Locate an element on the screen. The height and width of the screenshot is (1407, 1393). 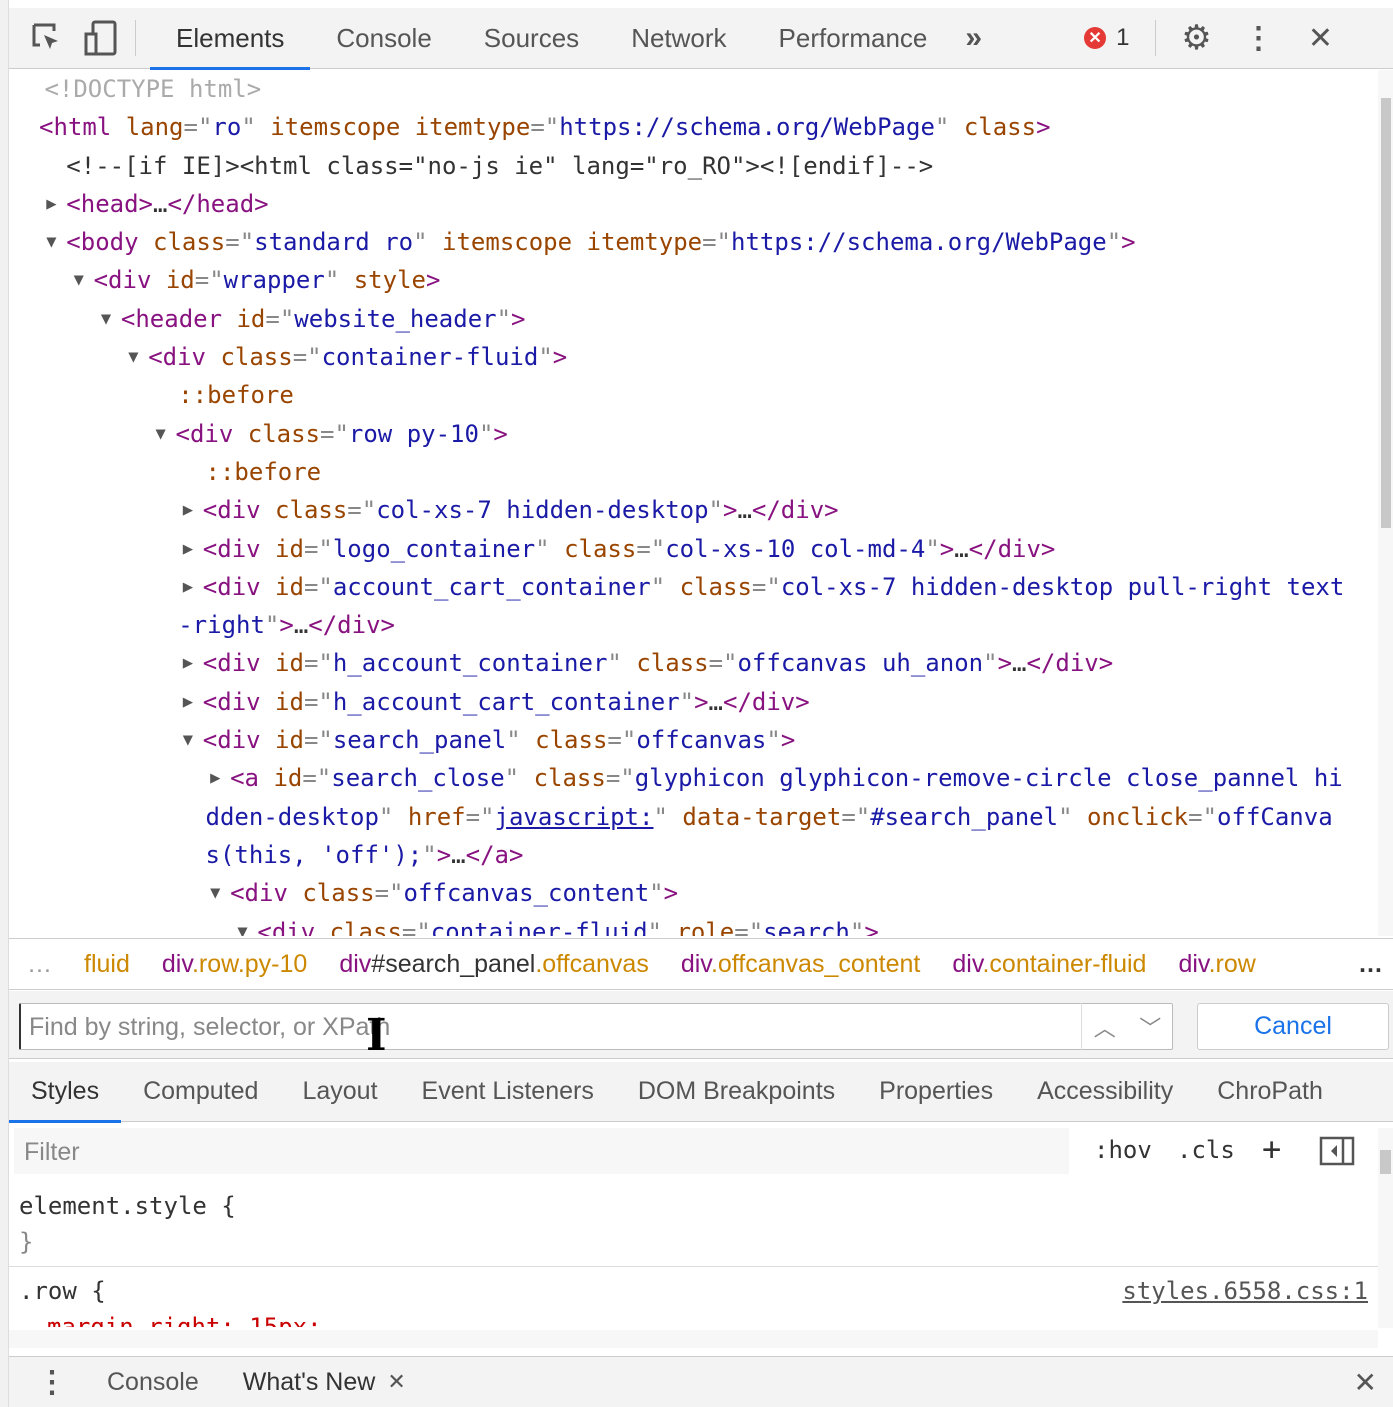
filter-input: Filter is located at coordinates (541, 1151).